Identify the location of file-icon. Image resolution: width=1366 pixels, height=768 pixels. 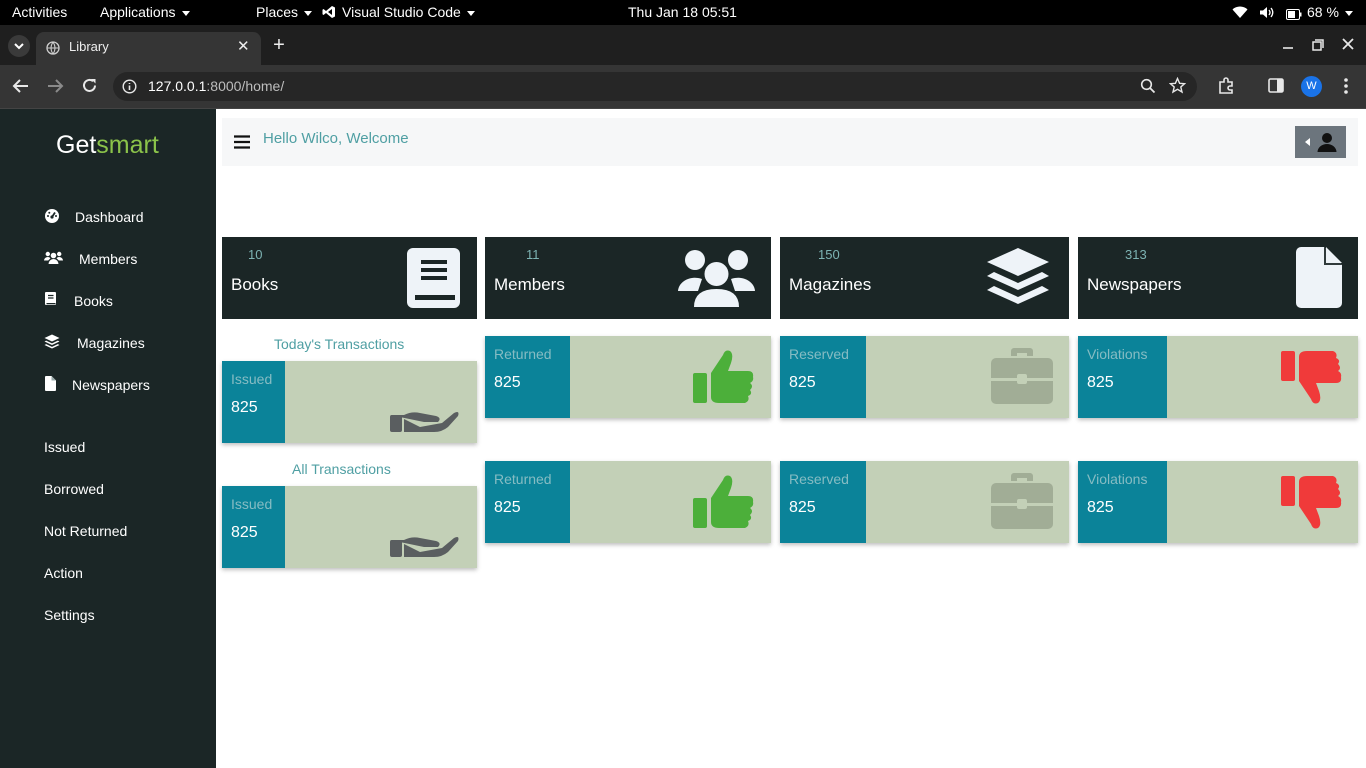
(1319, 277).